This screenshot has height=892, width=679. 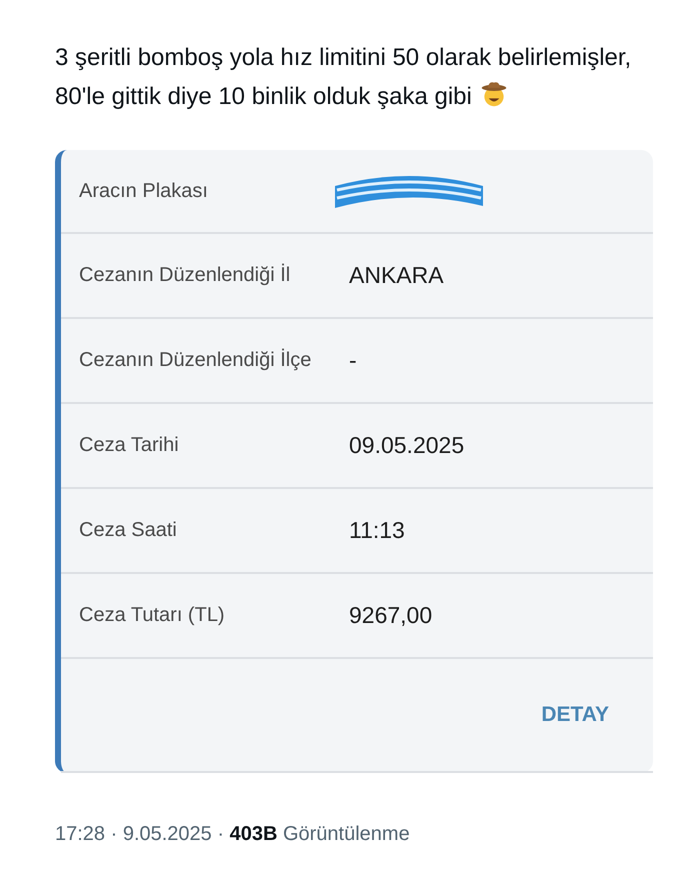 I want to click on cowboy-emoji-icon, so click(x=494, y=94).